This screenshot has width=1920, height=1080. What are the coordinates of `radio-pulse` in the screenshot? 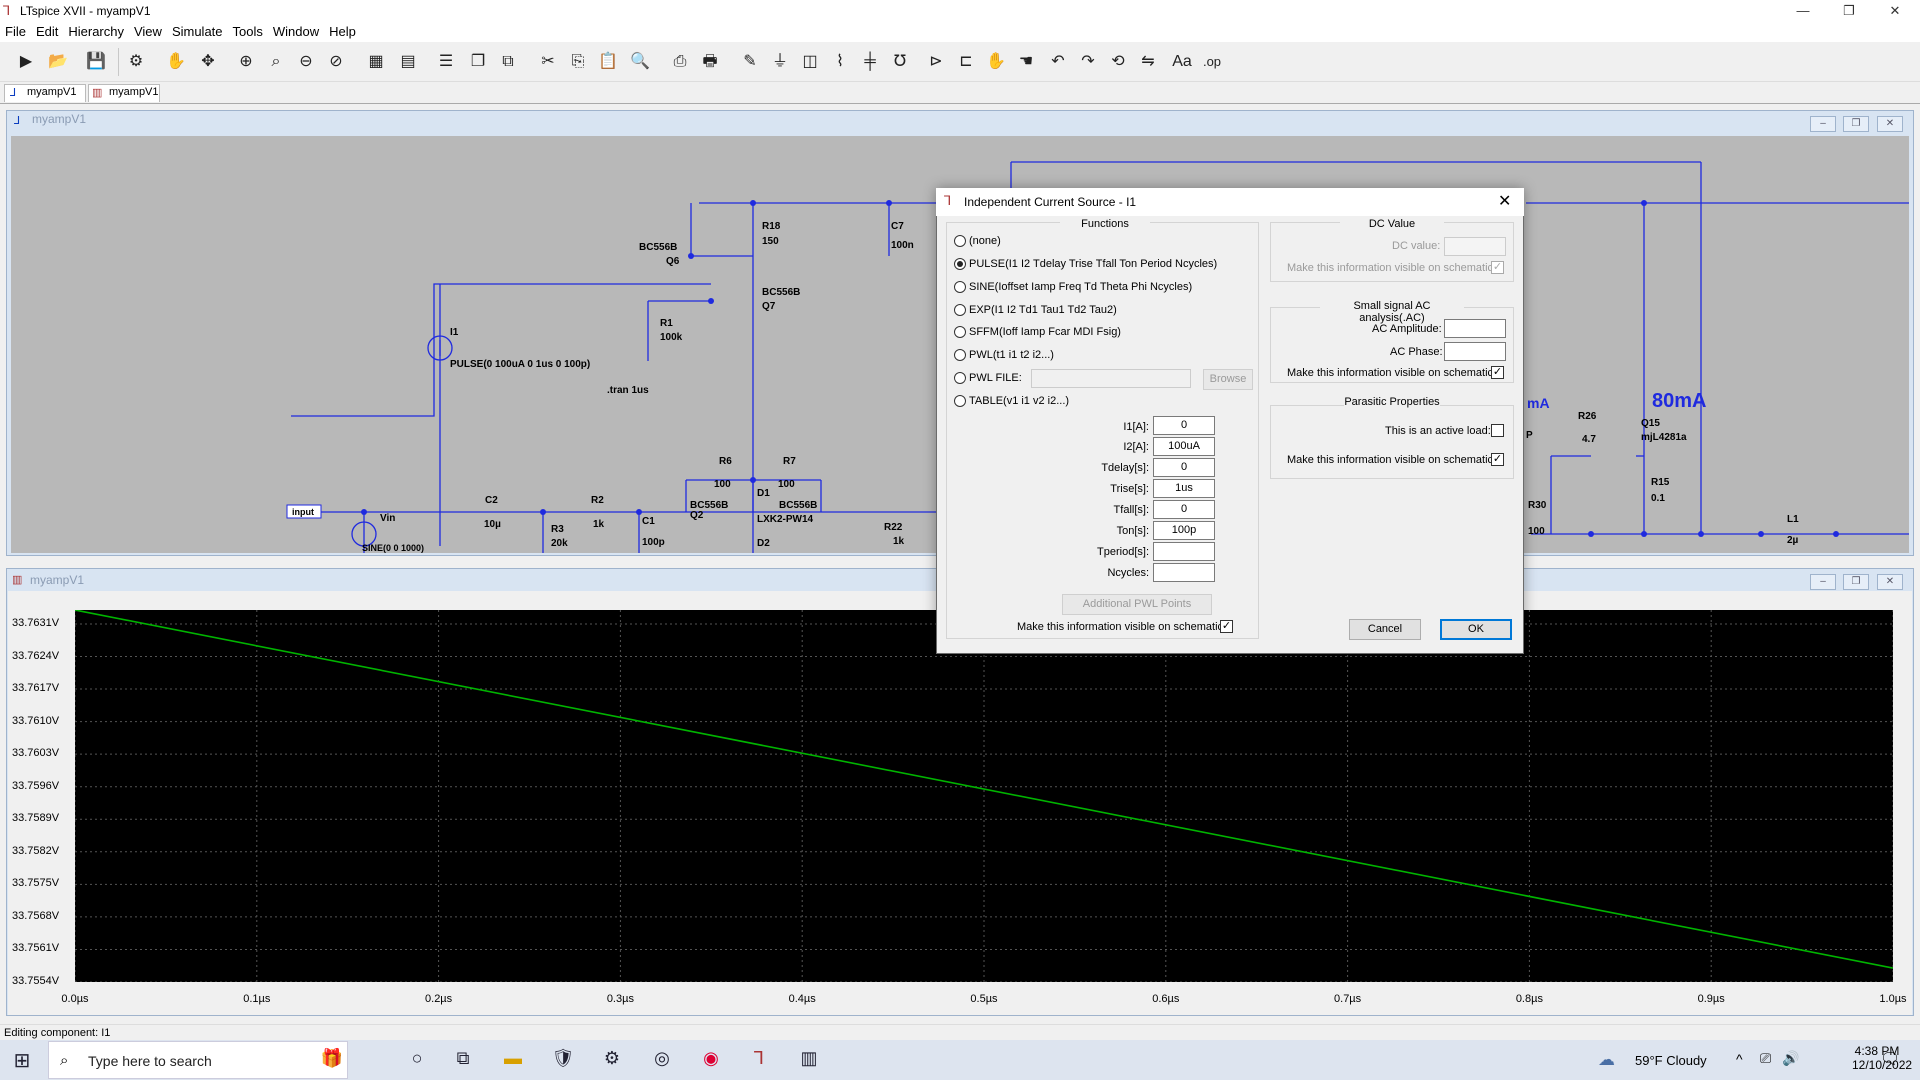 It's located at (960, 264).